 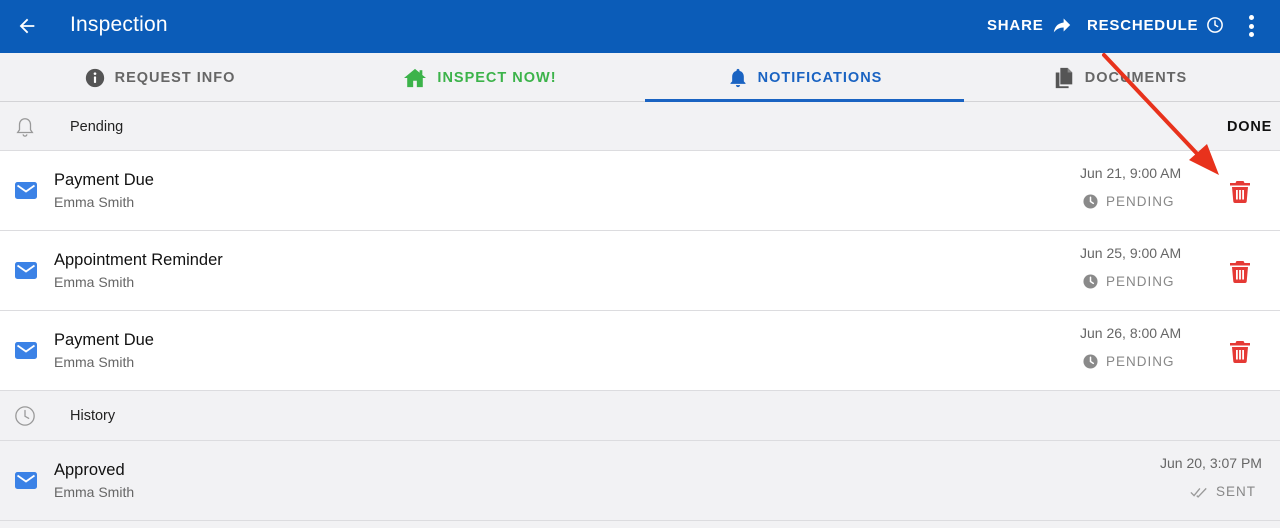 I want to click on back-button, so click(x=27, y=26).